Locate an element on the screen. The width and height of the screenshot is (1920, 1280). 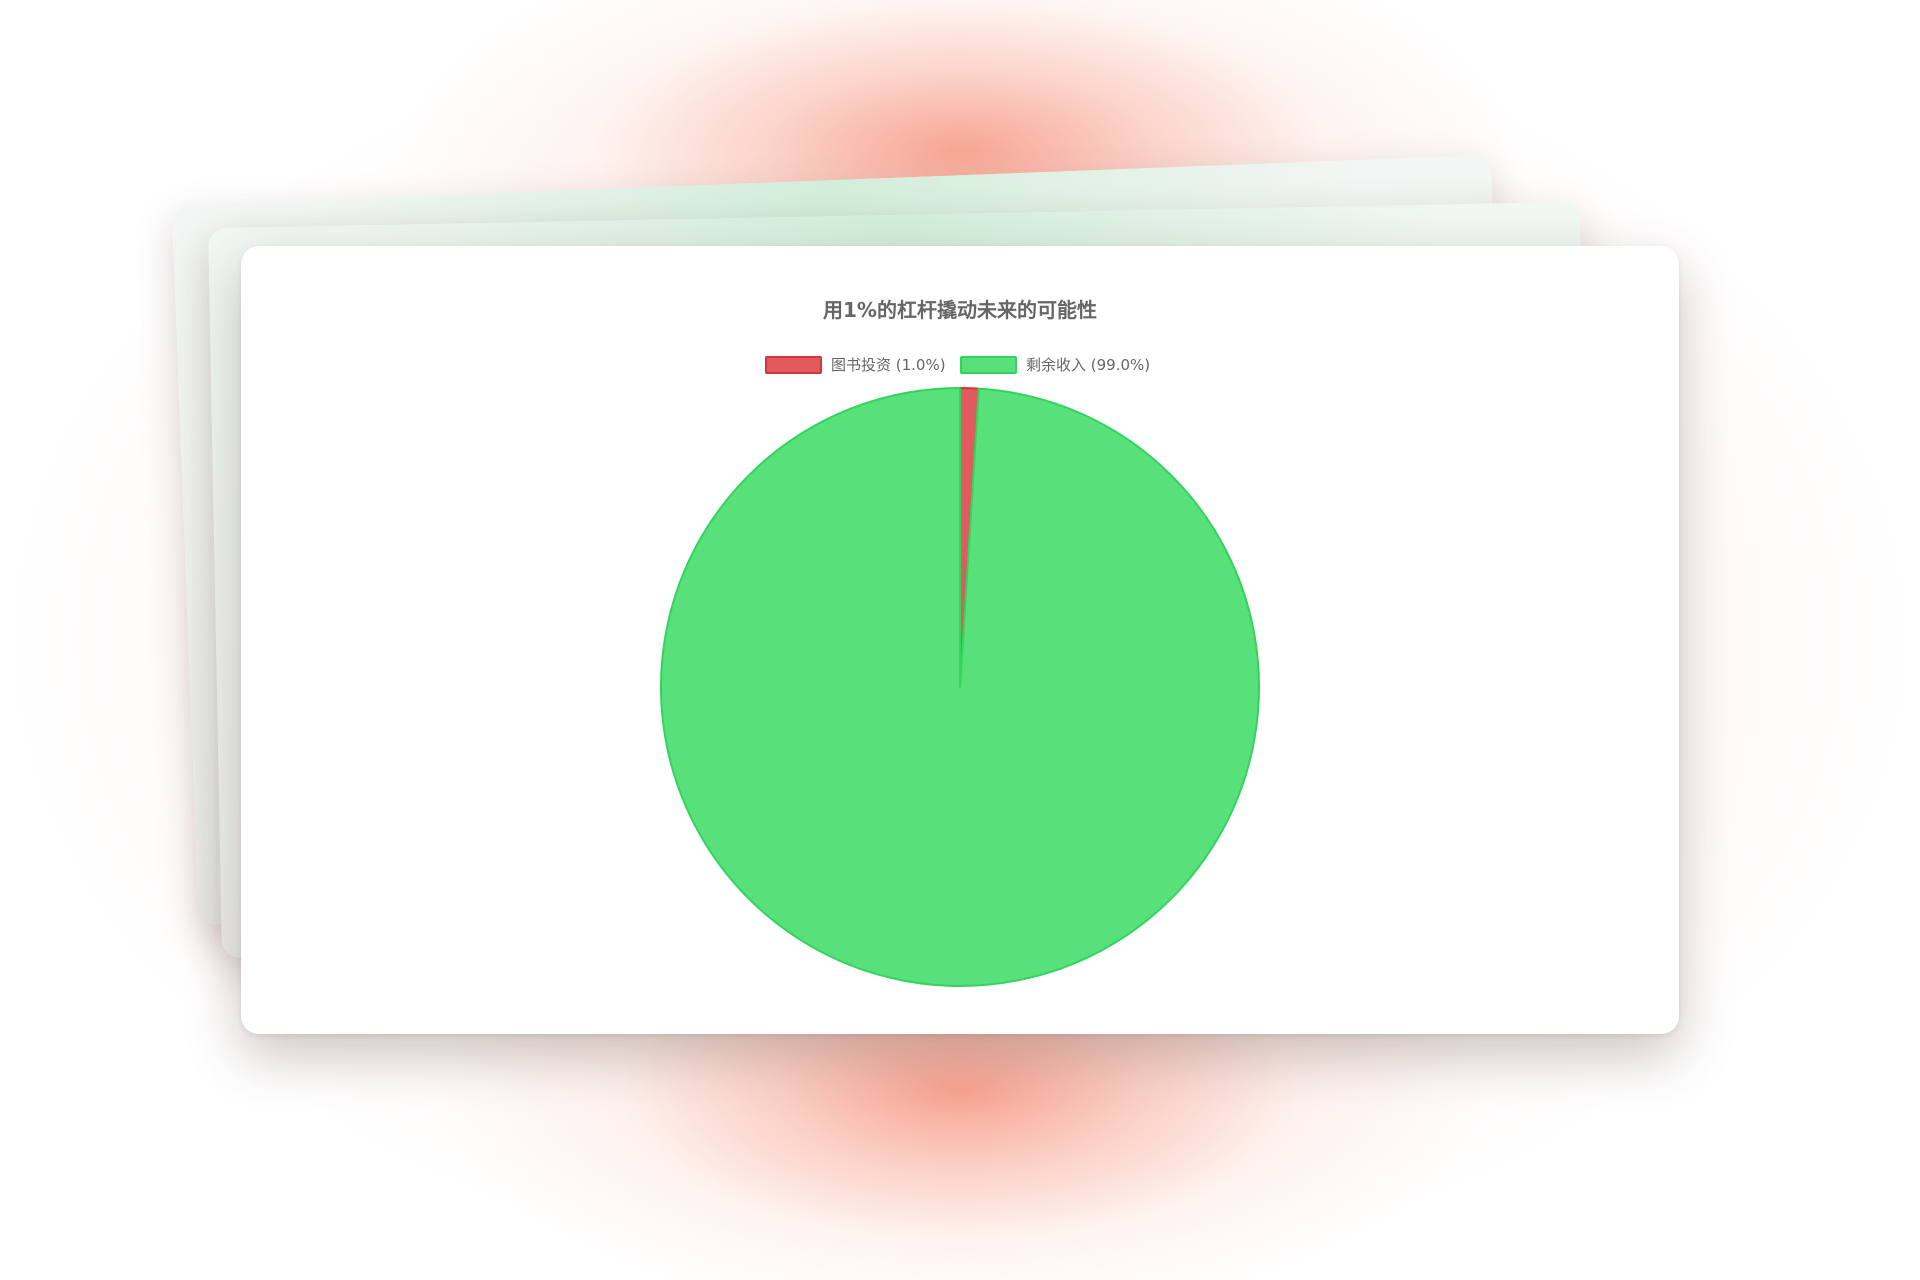
legend-item-book-investment: 图书投资 (1.0%) is located at coordinates (855, 365).